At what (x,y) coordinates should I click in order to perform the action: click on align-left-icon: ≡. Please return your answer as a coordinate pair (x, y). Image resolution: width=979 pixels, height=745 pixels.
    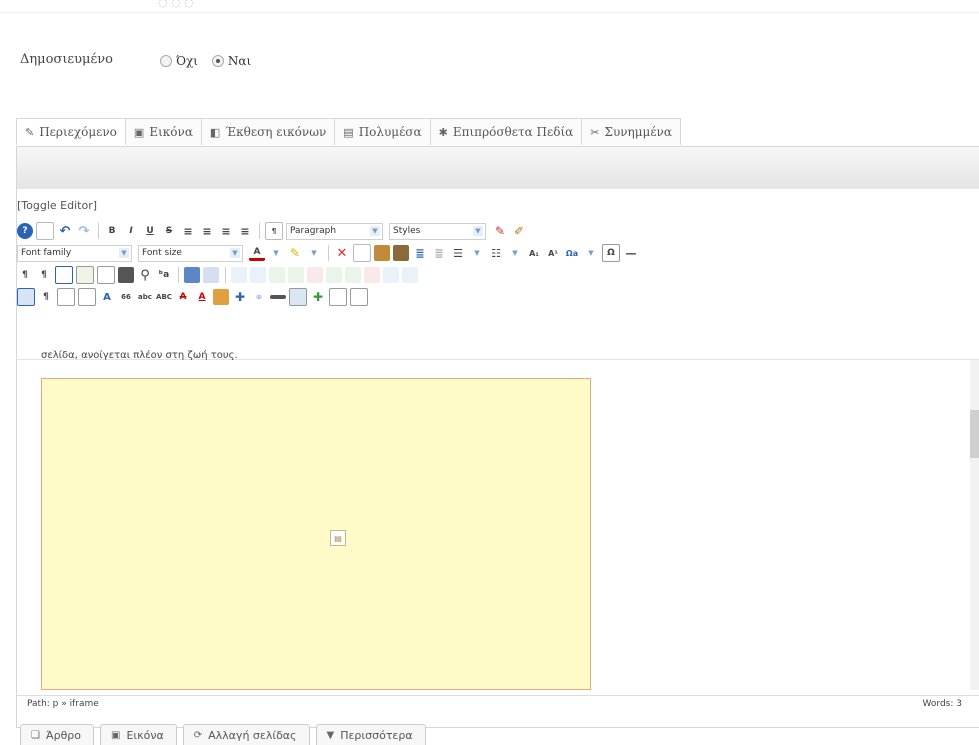
    Looking at the image, I should click on (188, 231).